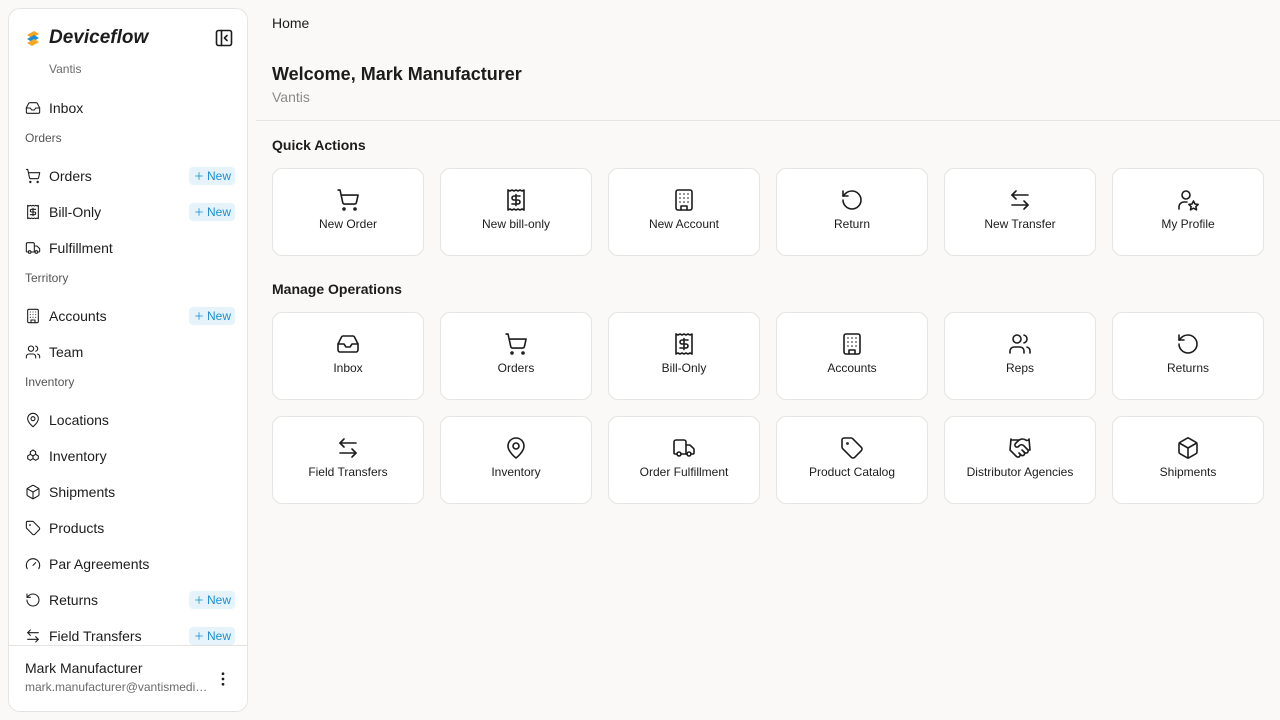 This screenshot has height=720, width=1280. What do you see at coordinates (128, 212) in the screenshot?
I see `sidebar-item-bill-only: Bill-Only New` at bounding box center [128, 212].